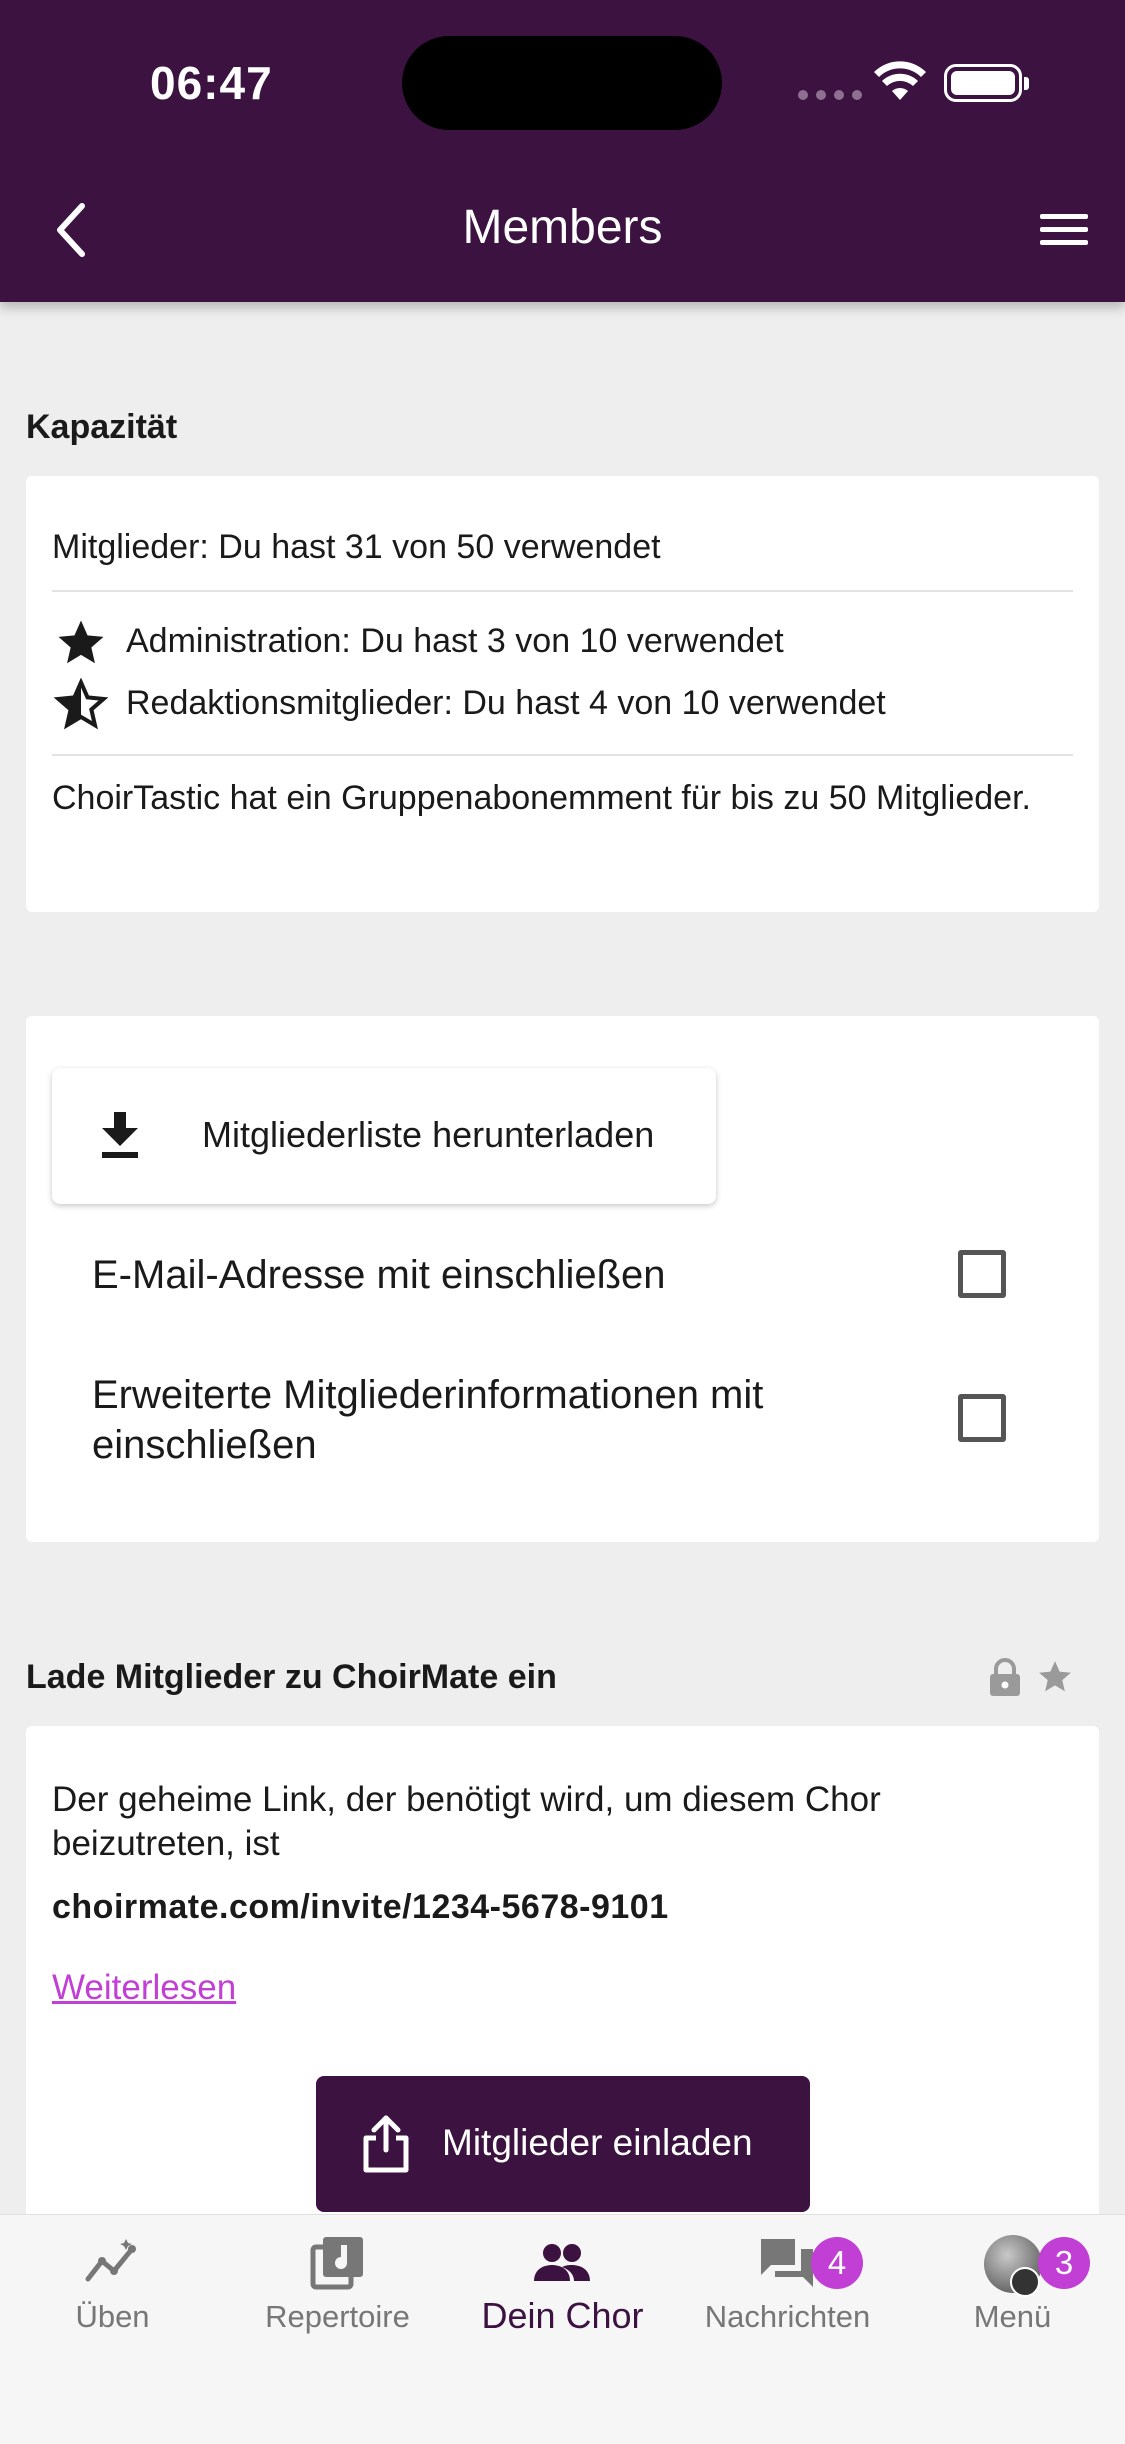 This screenshot has width=1125, height=2444. I want to click on menu-badge: 3, so click(1064, 2263).